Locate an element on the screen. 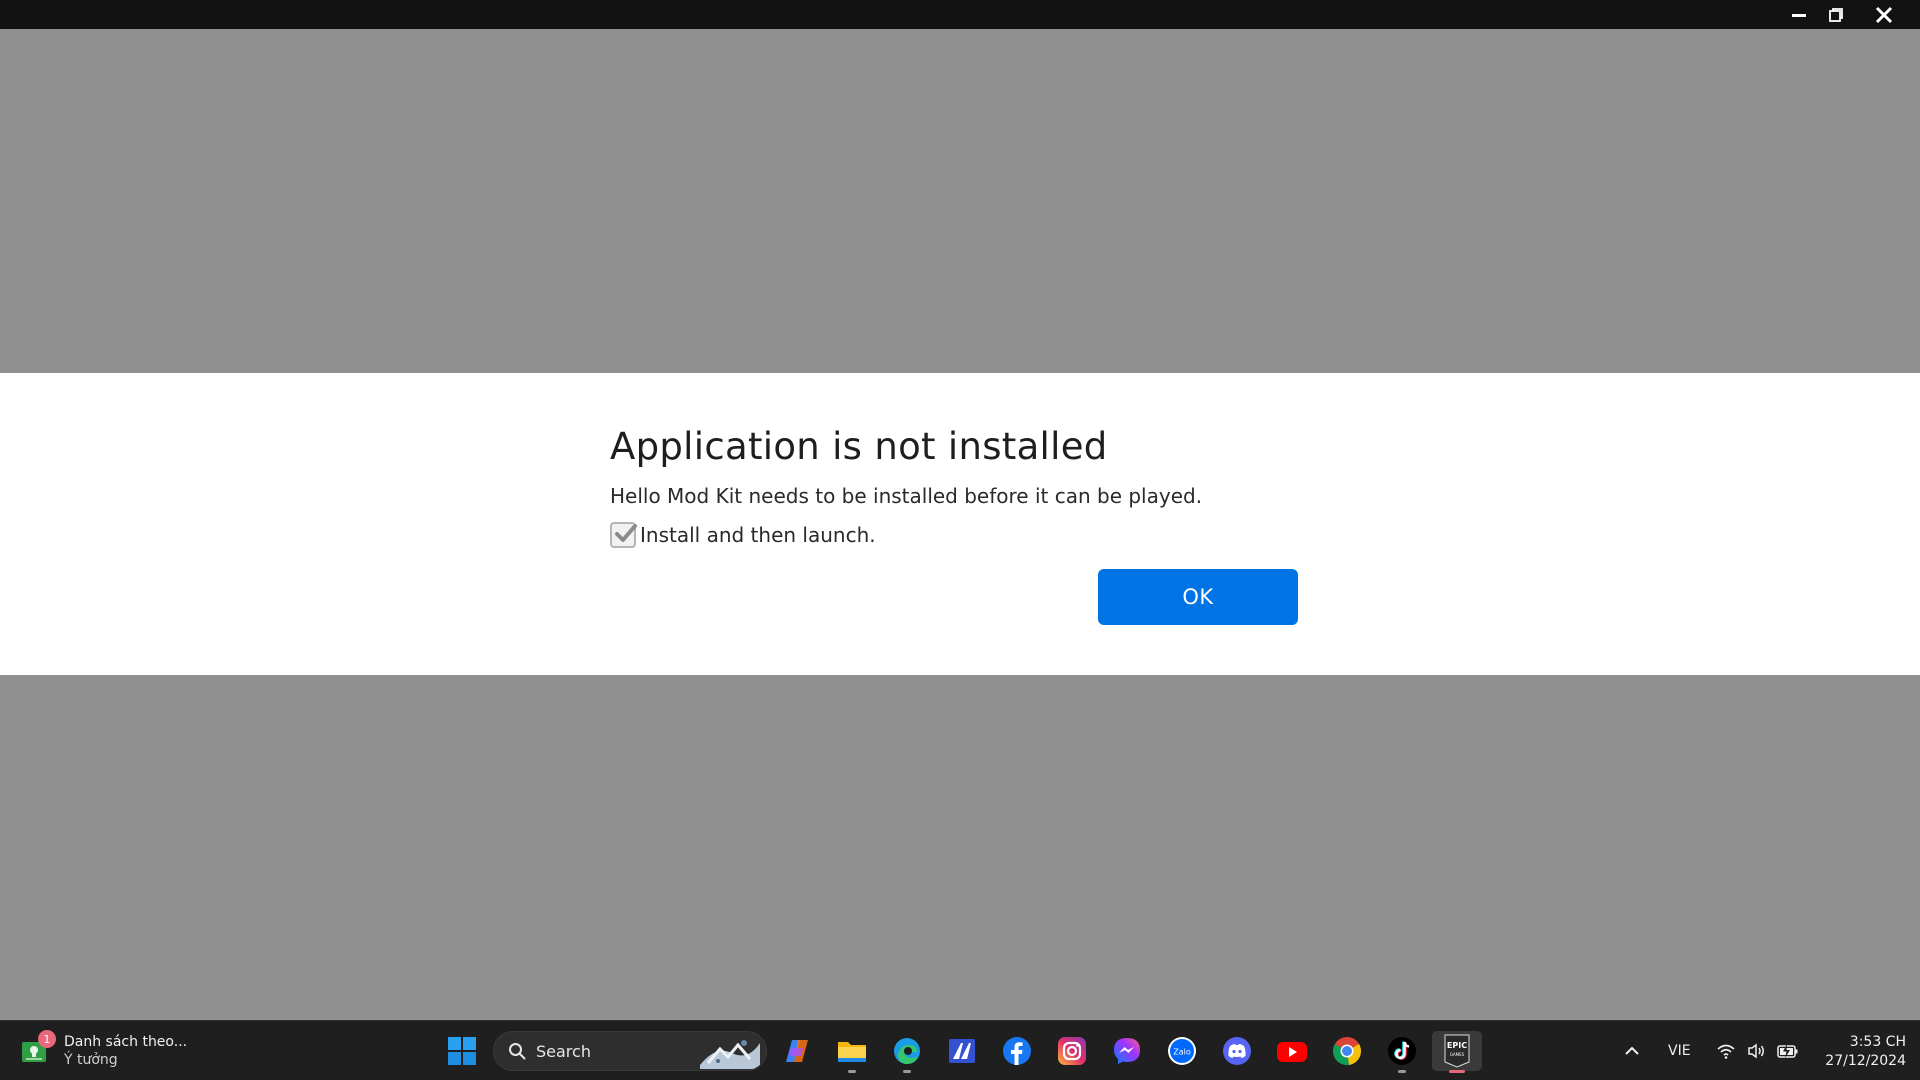  active-indicator is located at coordinates (1457, 1071).